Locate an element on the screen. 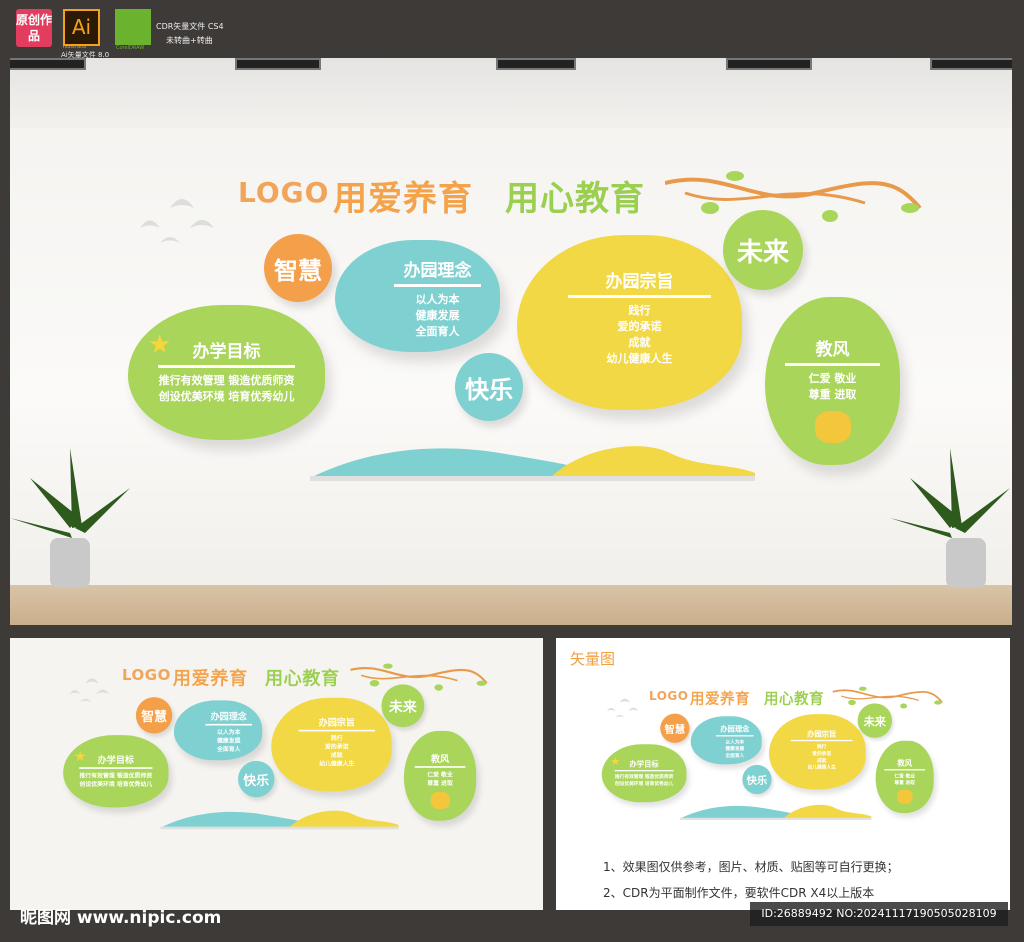  cdr-caption: CorelDRAW is located at coordinates (130, 48).